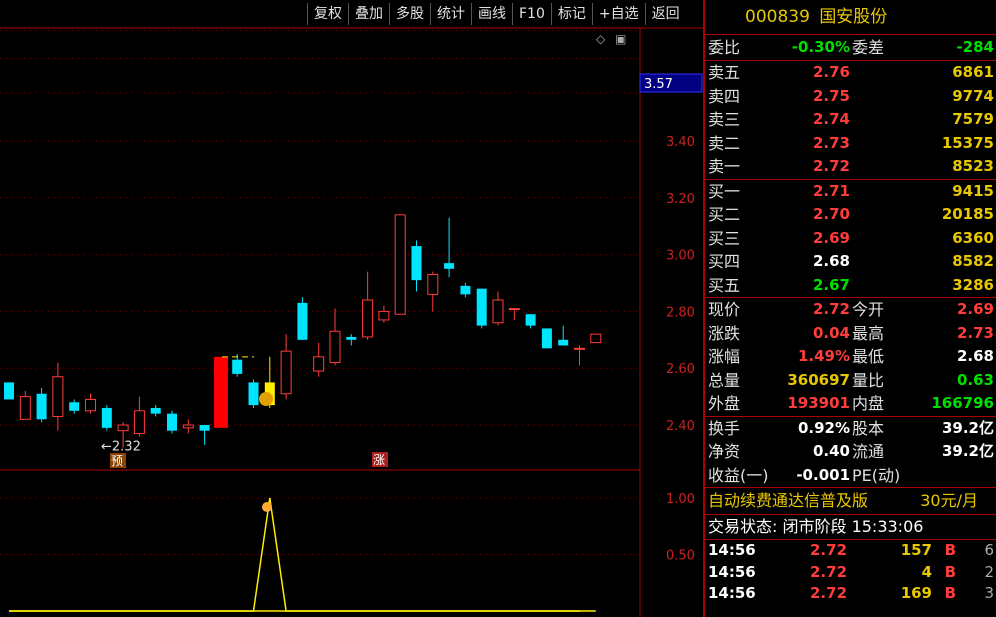  What do you see at coordinates (831, 332) in the screenshot?
I see `quote-value: 0.04` at bounding box center [831, 332].